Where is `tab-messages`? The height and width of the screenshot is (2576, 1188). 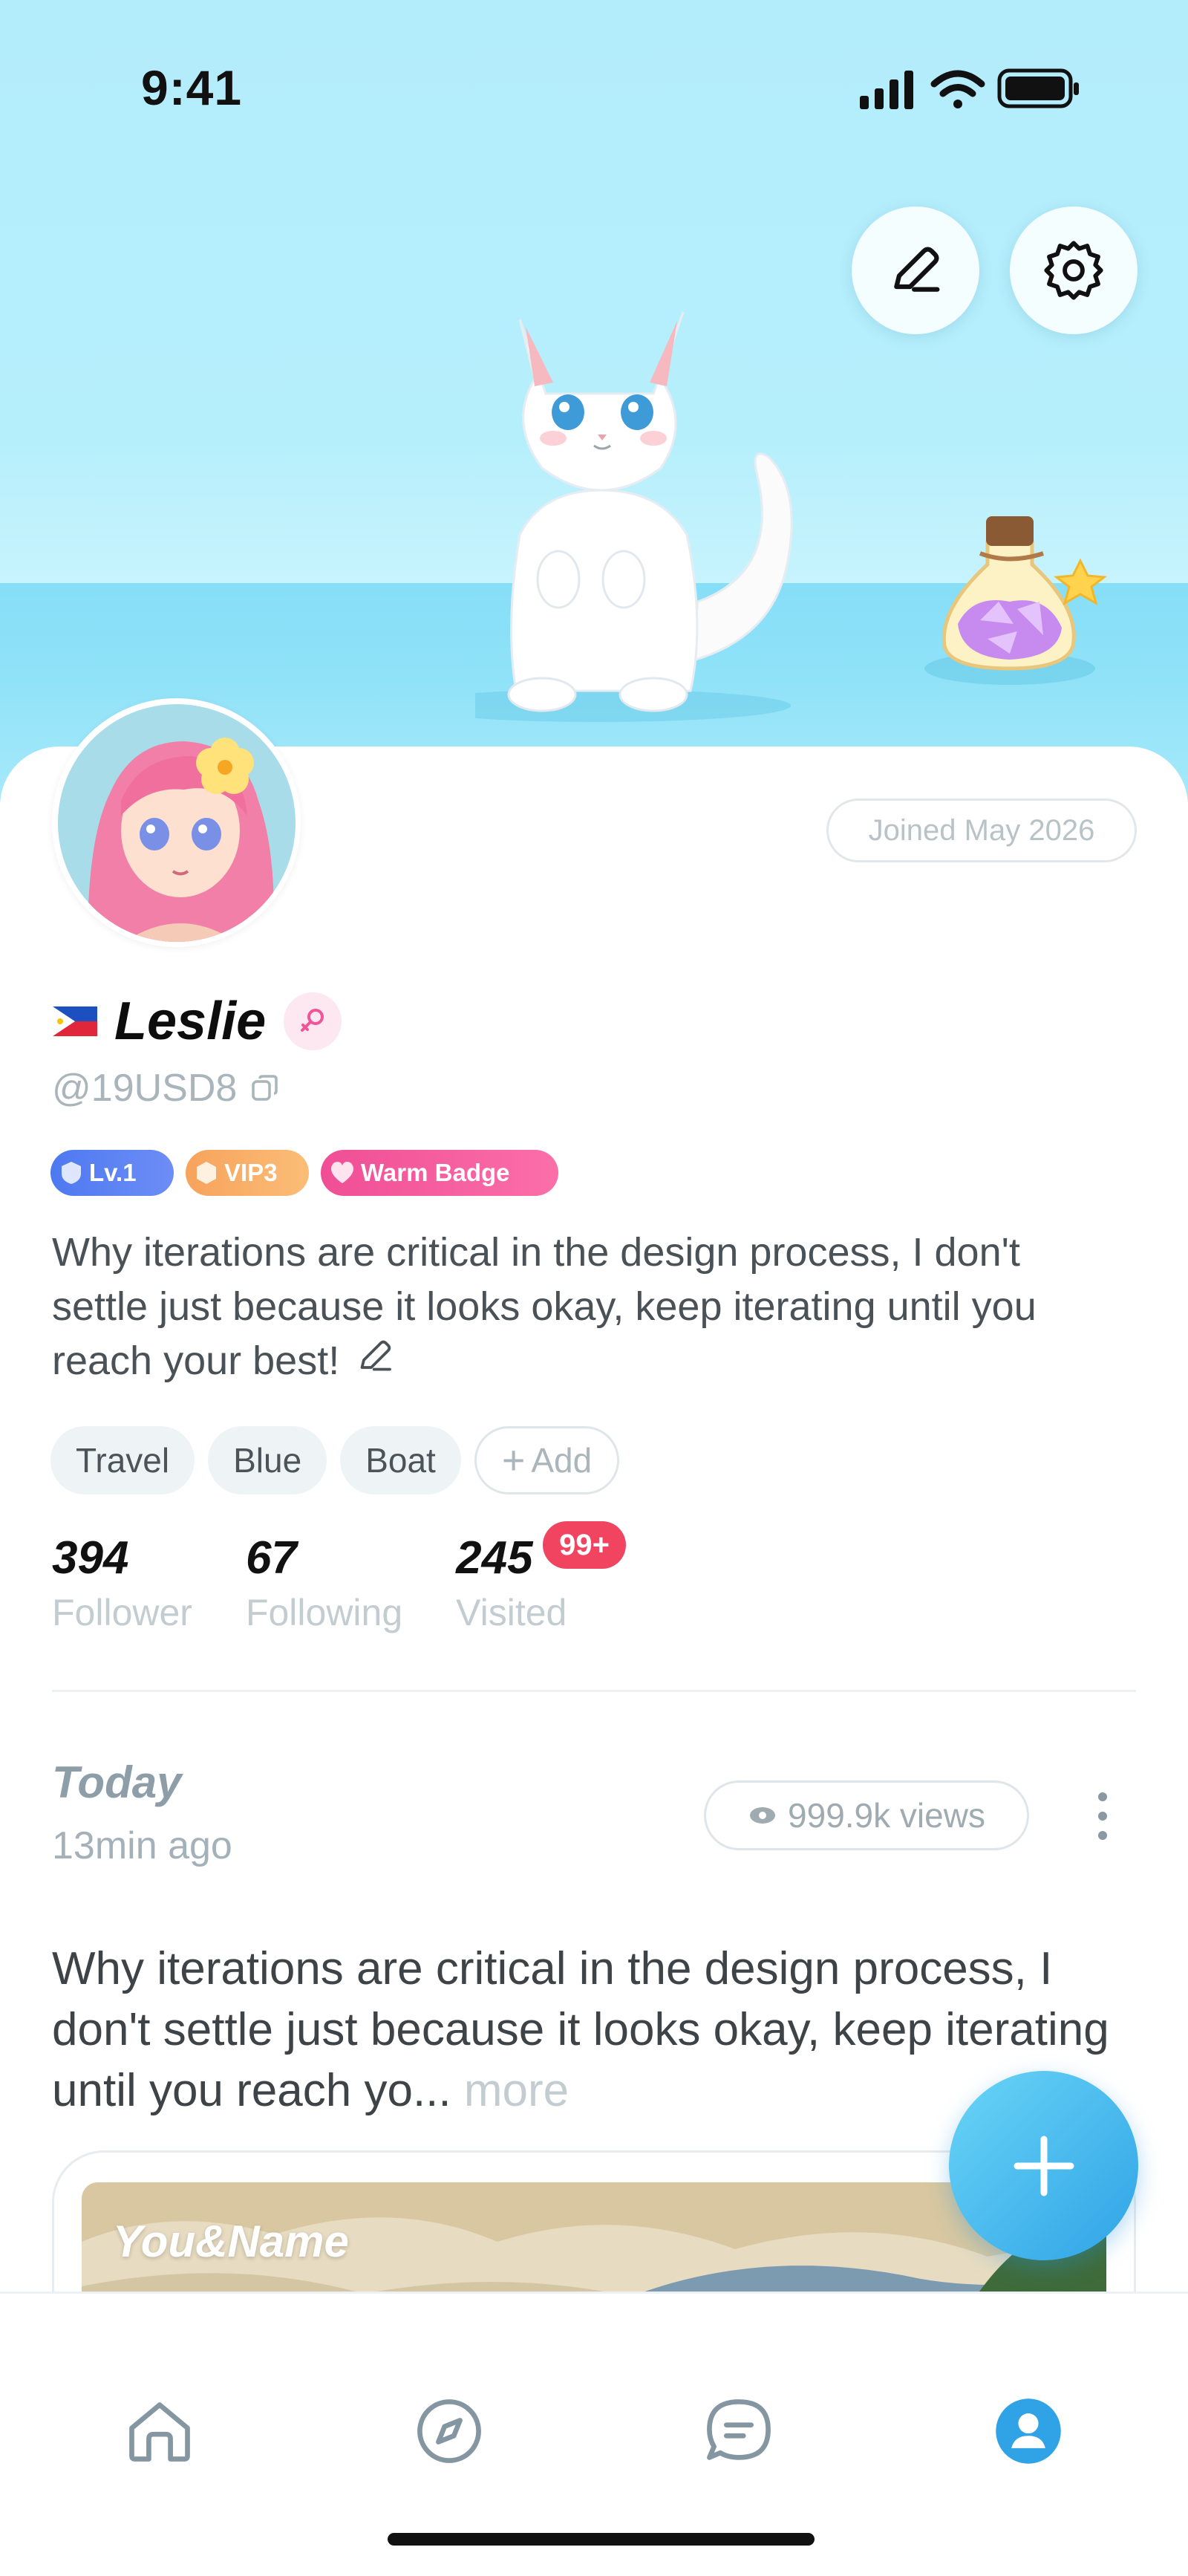 tab-messages is located at coordinates (739, 2431).